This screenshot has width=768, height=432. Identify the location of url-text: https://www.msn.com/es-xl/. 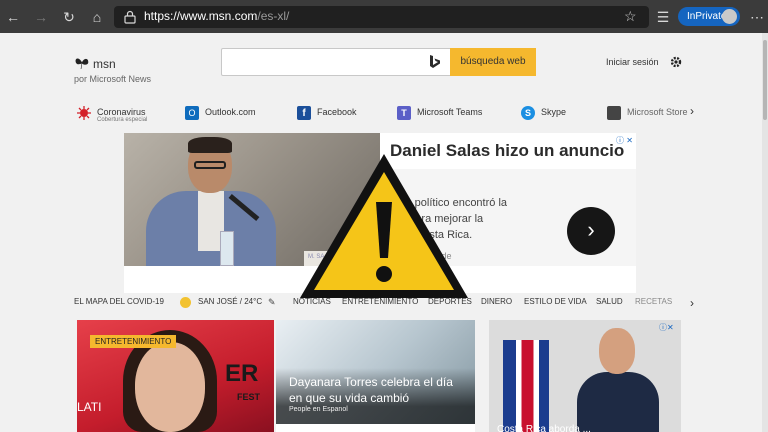
(216, 16).